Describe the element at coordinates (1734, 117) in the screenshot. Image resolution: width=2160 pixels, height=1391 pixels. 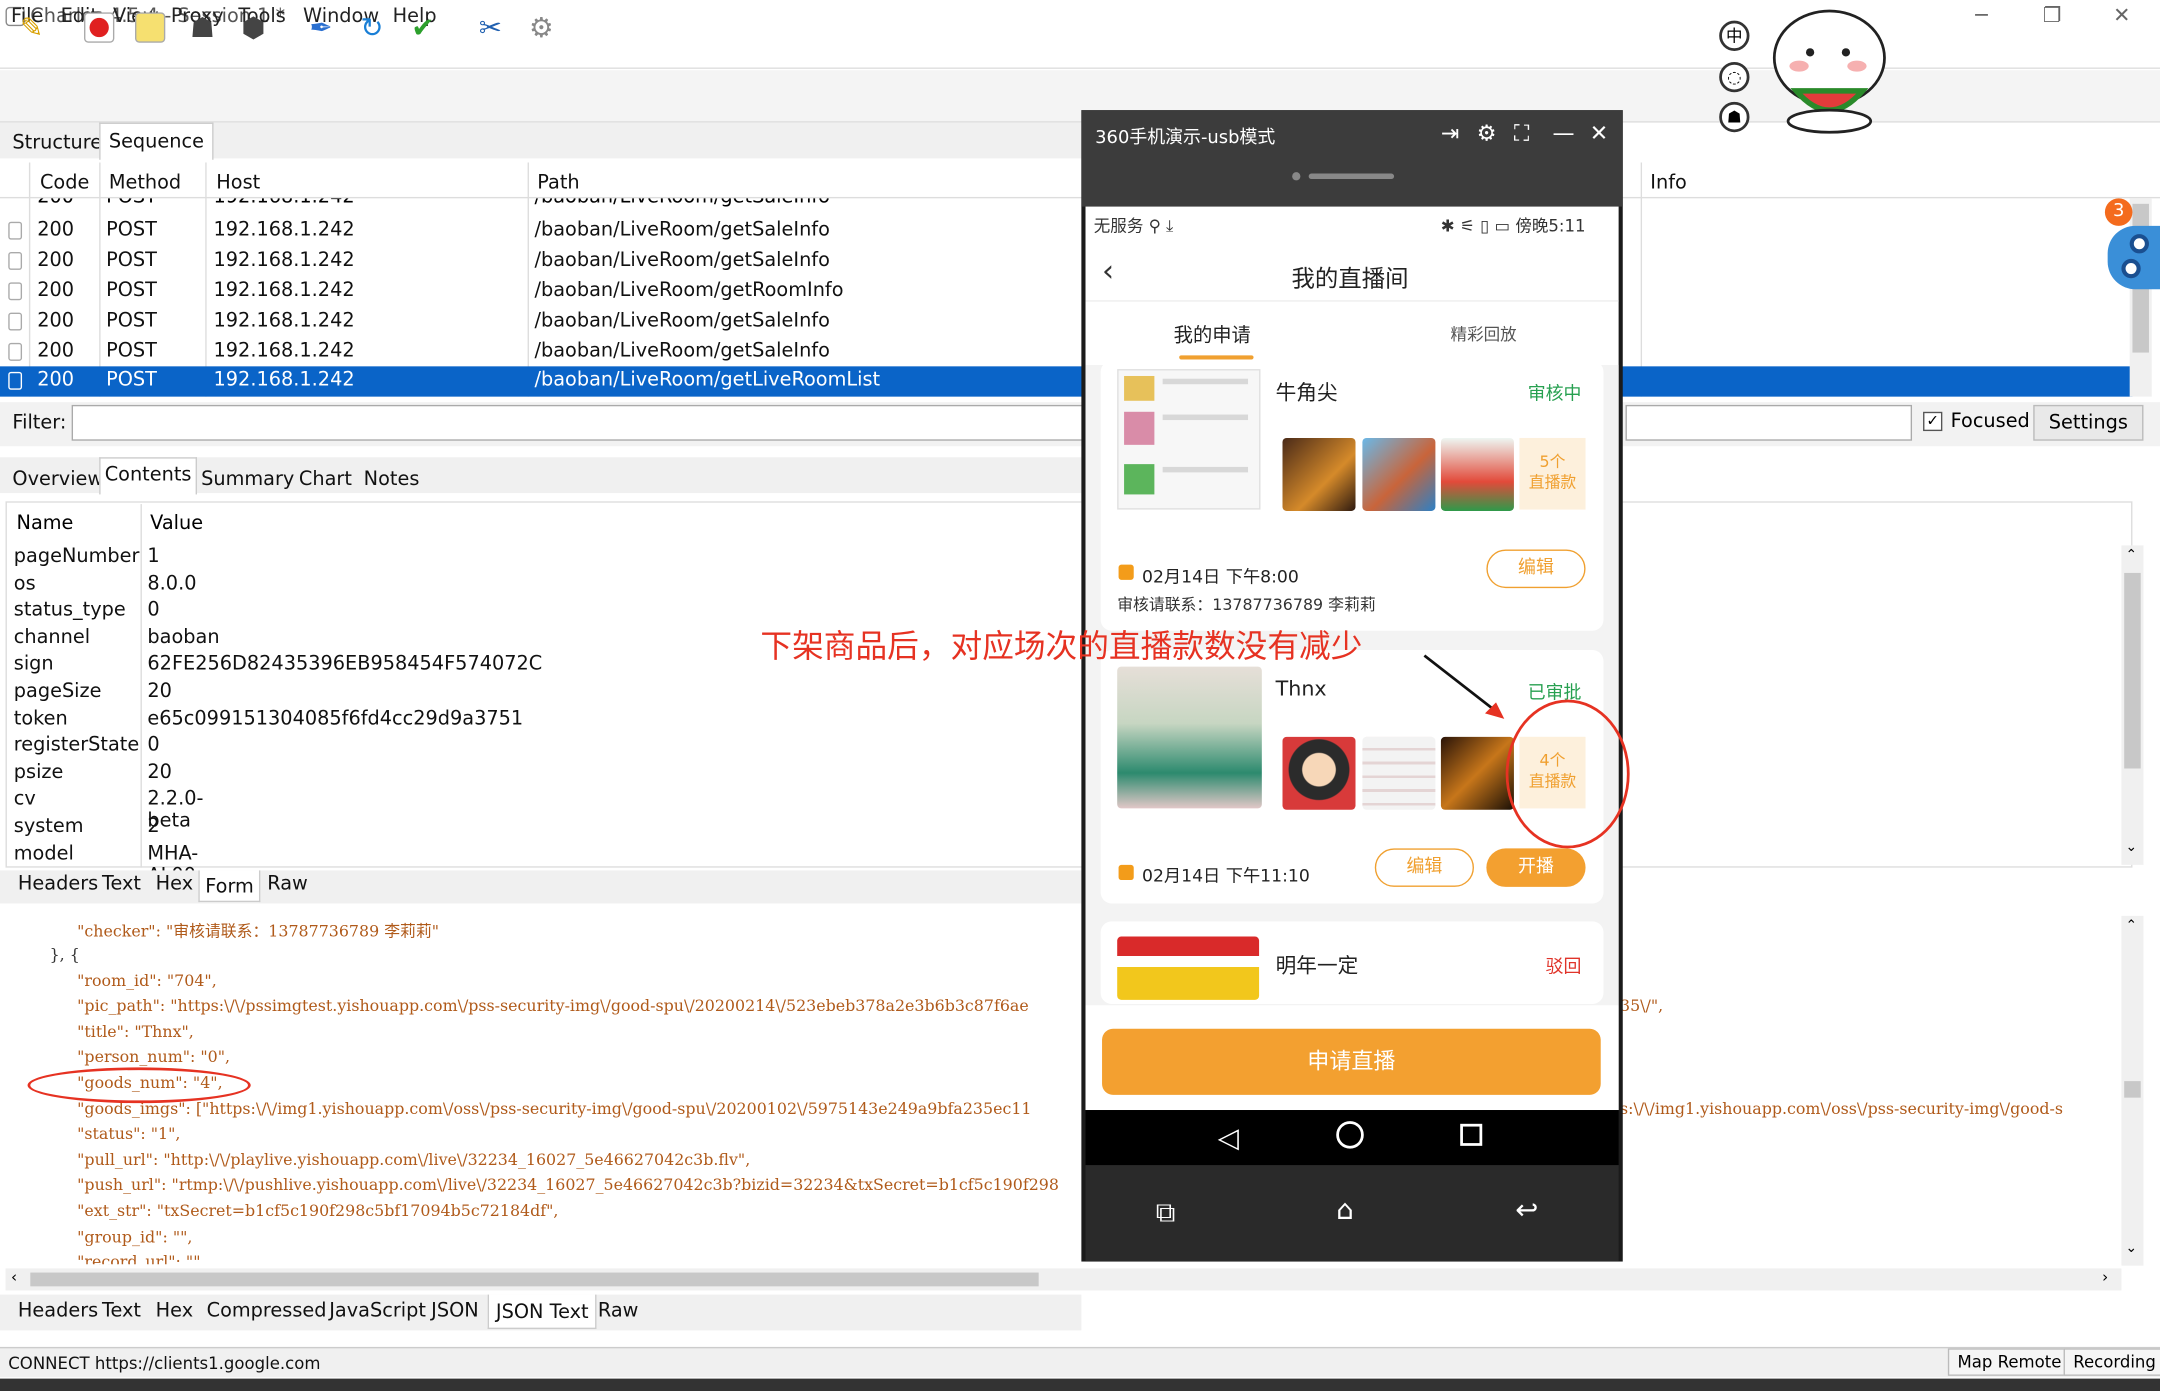
I see `ime-skin-icon: ☗` at that location.